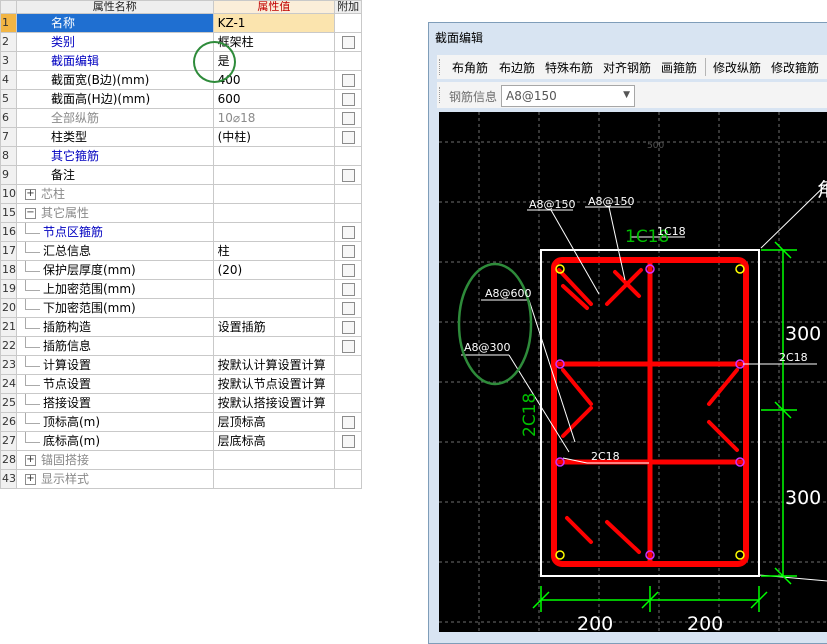 This screenshot has width=827, height=644. What do you see at coordinates (115, 156) in the screenshot?
I see `property-name-cell: 其它箍筋` at bounding box center [115, 156].